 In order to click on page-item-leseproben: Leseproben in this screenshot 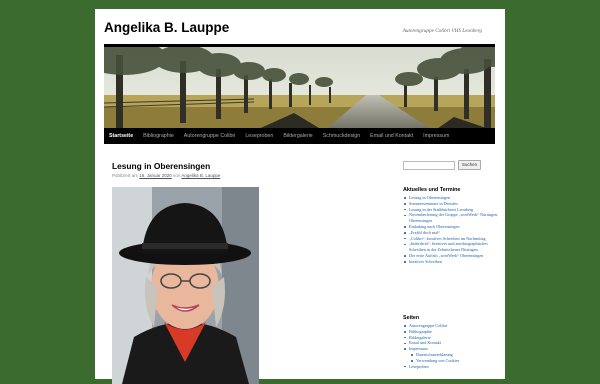, I will do `click(451, 367)`.